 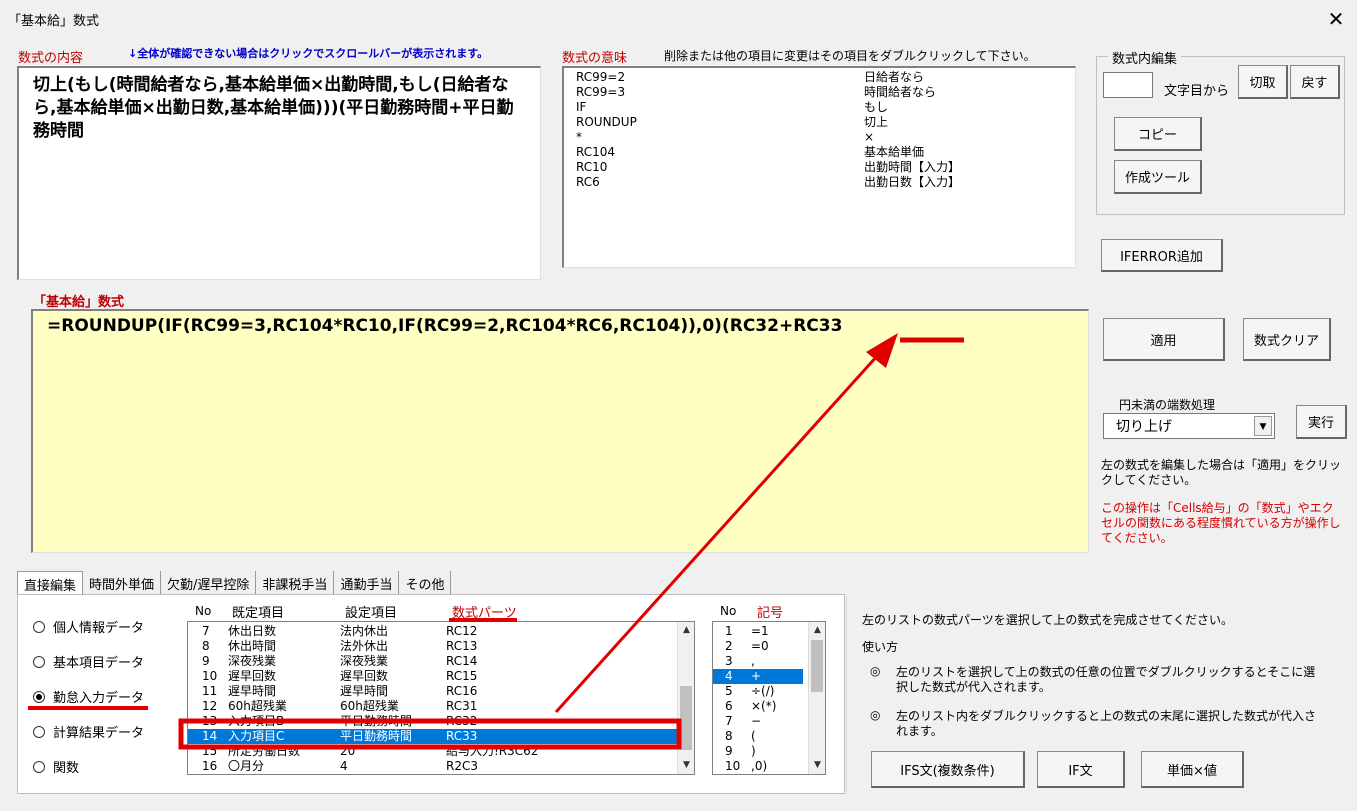 What do you see at coordinates (758, 661) in the screenshot?
I see `list-item: 3,` at bounding box center [758, 661].